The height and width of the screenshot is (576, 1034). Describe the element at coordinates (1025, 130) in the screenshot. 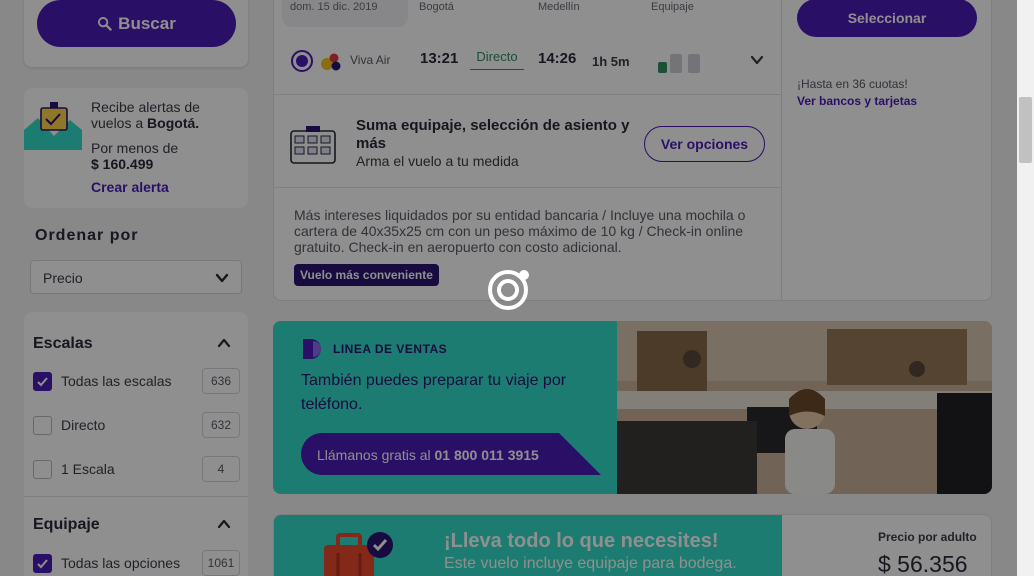

I see `scrollbar-thumb` at that location.